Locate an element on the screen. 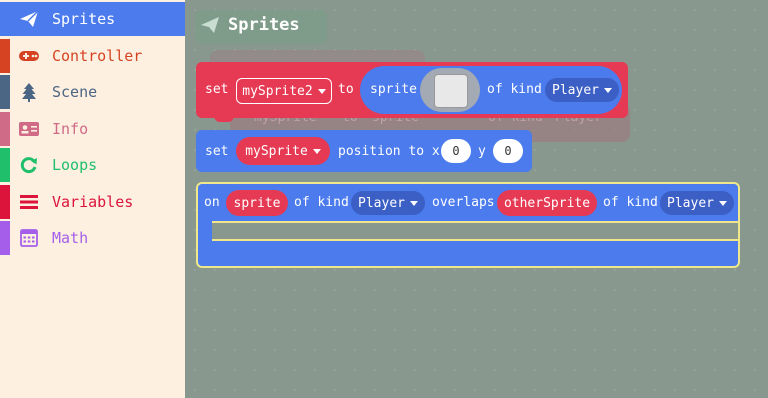 The width and height of the screenshot is (768, 398). toolbox-item-variables: Variables is located at coordinates (92, 202).